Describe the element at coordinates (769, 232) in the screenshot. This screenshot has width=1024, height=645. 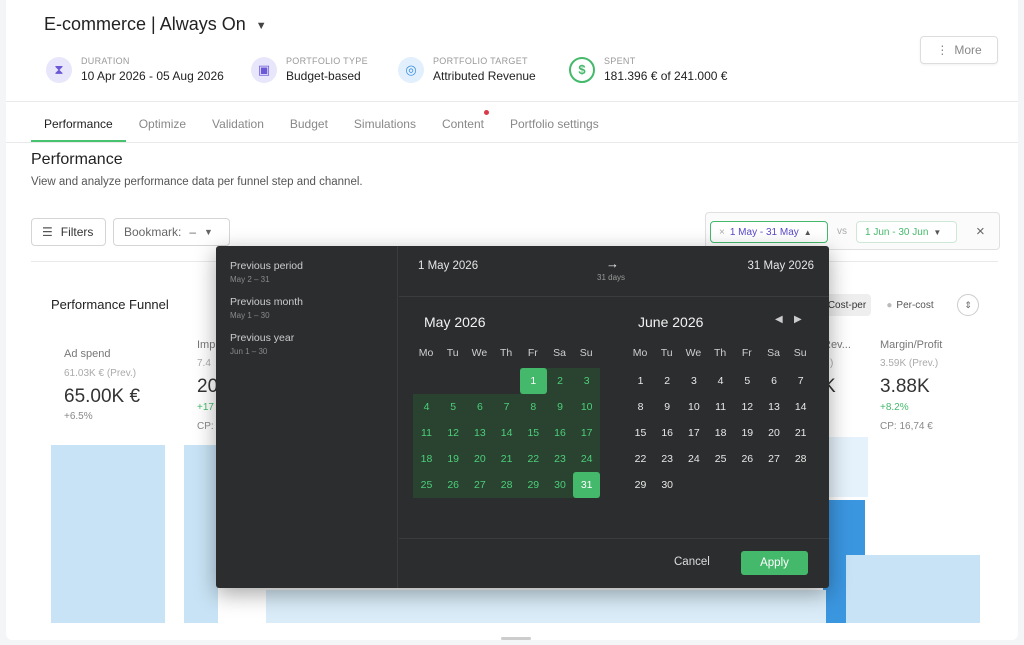
I see `date-range-chip: × 1 May - 31 May ▲` at that location.